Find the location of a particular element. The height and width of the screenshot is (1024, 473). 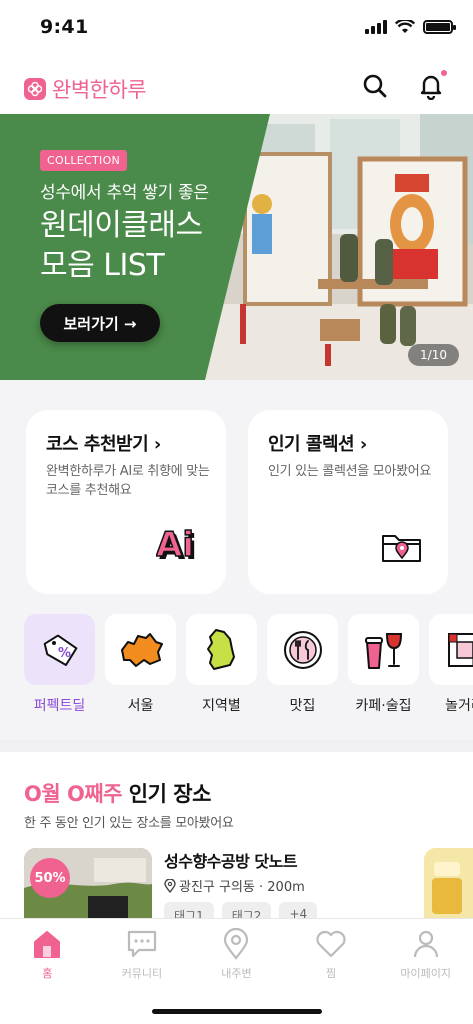

tab-mypage: 마이페이지 is located at coordinates (425, 954).